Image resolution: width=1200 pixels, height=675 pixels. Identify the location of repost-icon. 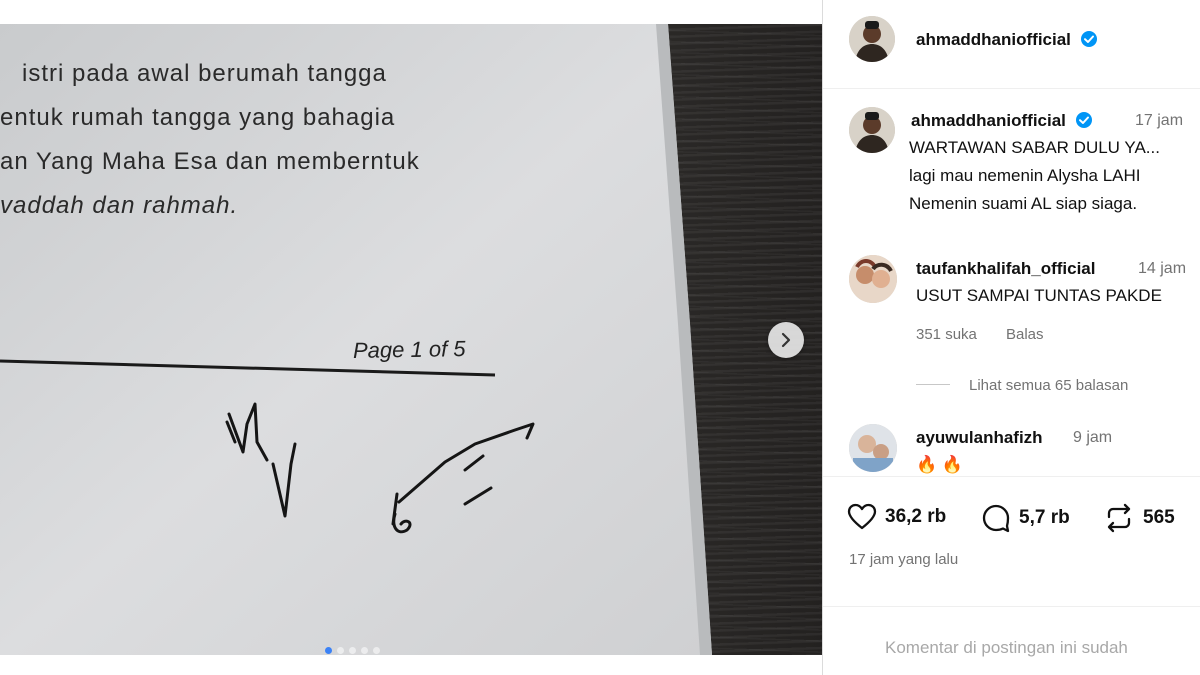
(1119, 518).